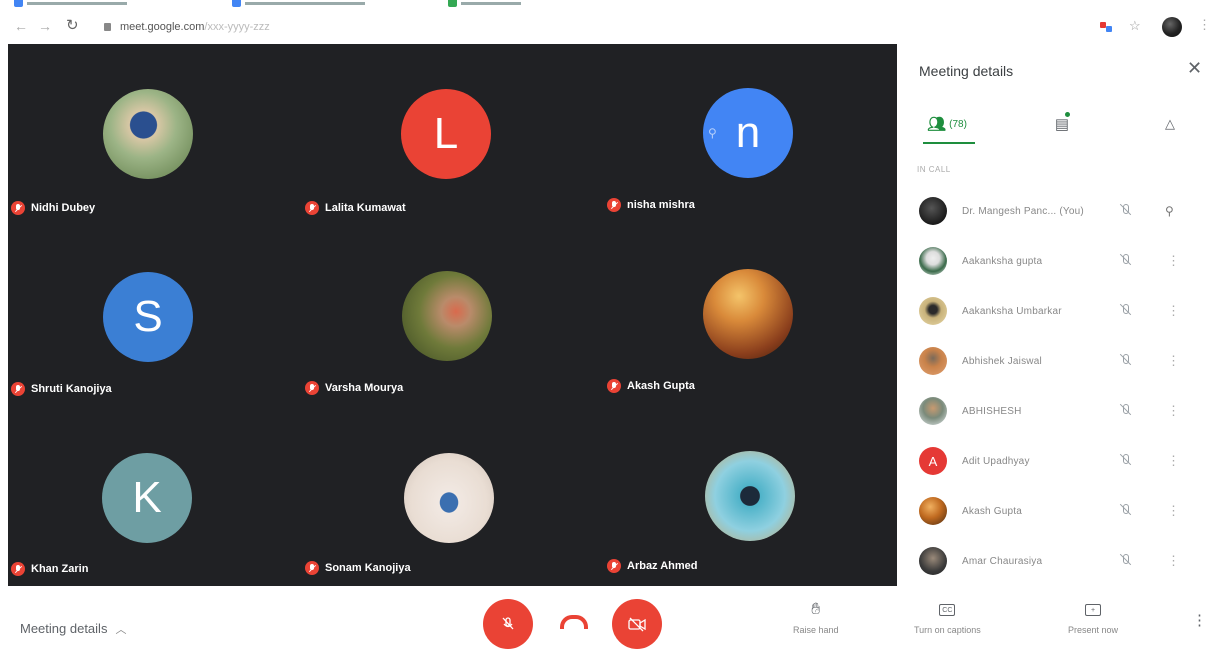  I want to click on people-count: (78), so click(958, 124).